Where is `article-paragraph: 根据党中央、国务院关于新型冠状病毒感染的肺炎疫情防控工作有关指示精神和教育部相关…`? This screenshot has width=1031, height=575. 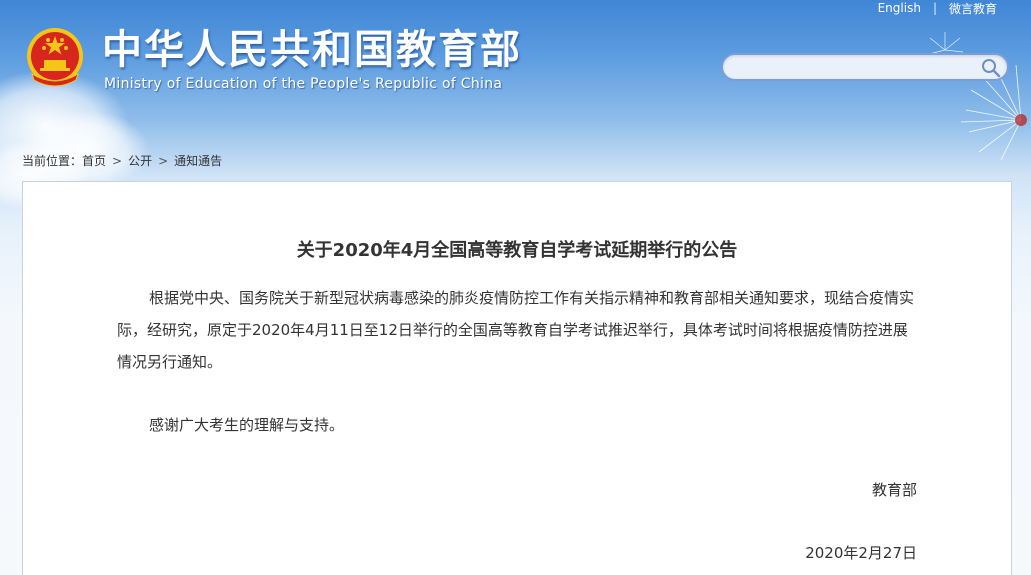
article-paragraph: 根据党中央、国务院关于新型冠状病毒感染的肺炎疫情防控工作有关指示精神和教育部相关… is located at coordinates (516, 330).